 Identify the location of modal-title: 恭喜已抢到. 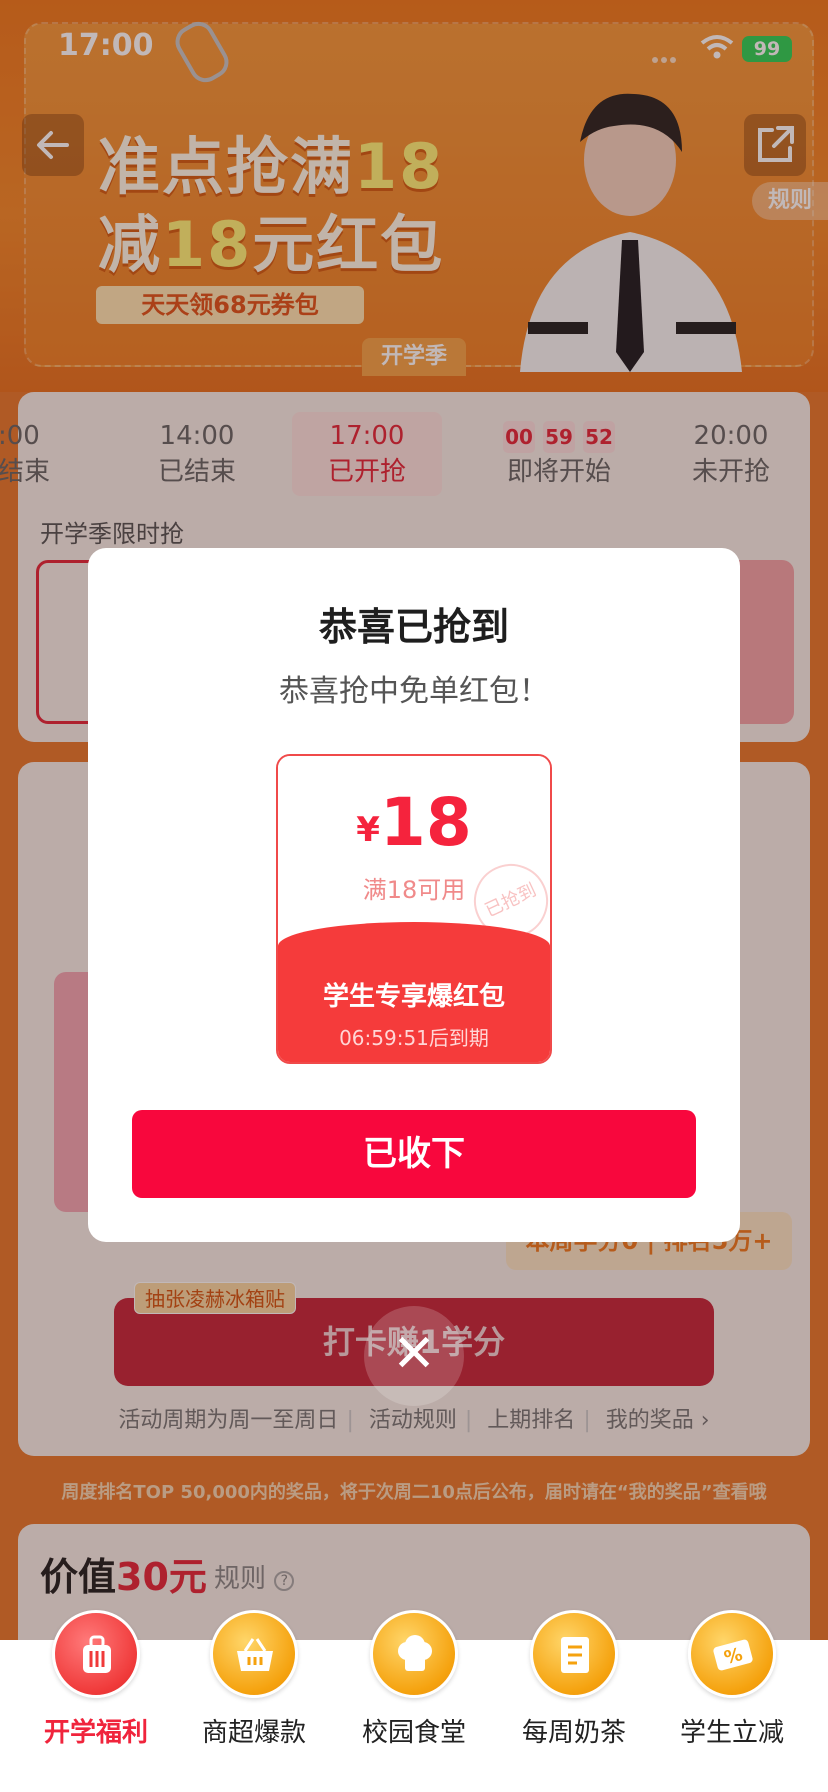
(413, 627).